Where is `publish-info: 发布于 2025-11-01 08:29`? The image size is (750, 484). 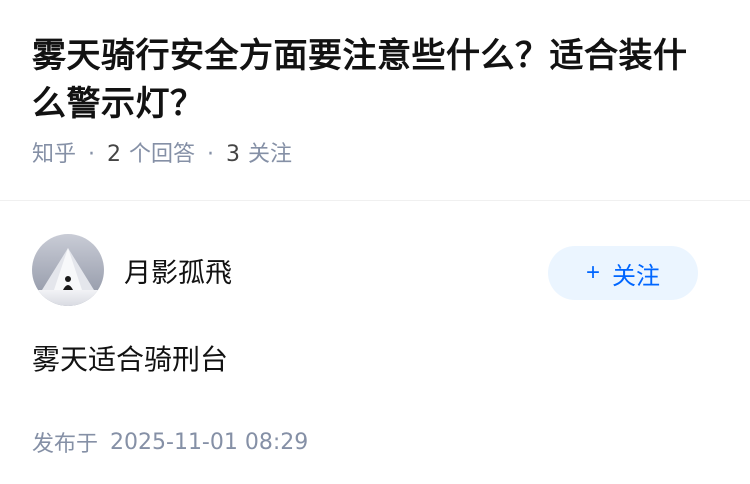 publish-info: 发布于 2025-11-01 08:29 is located at coordinates (365, 442).